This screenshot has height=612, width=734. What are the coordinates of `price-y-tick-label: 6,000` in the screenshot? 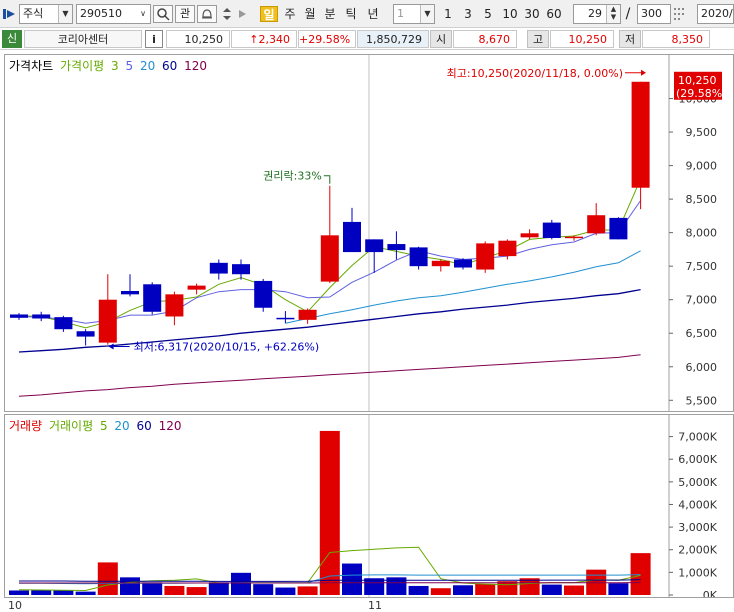 It's located at (702, 367).